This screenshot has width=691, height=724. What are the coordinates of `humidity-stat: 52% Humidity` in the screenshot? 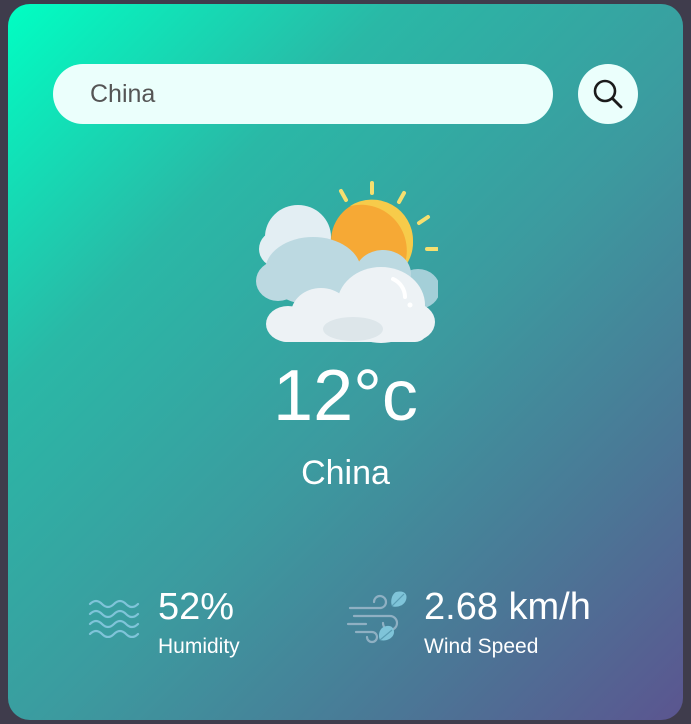 It's located at (198, 626).